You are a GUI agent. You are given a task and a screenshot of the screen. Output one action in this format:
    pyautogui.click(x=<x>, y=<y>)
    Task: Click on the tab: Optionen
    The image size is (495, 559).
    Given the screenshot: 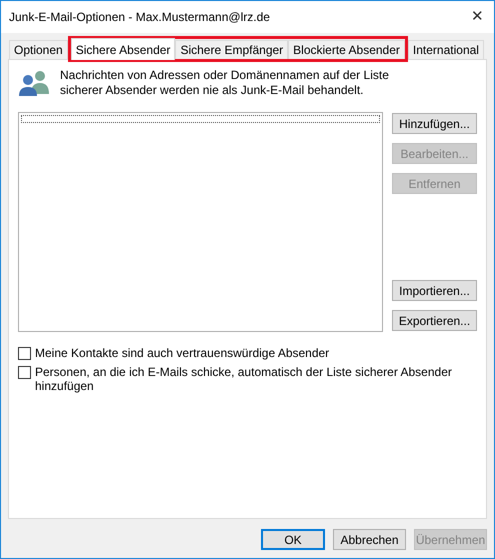 What is the action you would take?
    pyautogui.click(x=38, y=49)
    